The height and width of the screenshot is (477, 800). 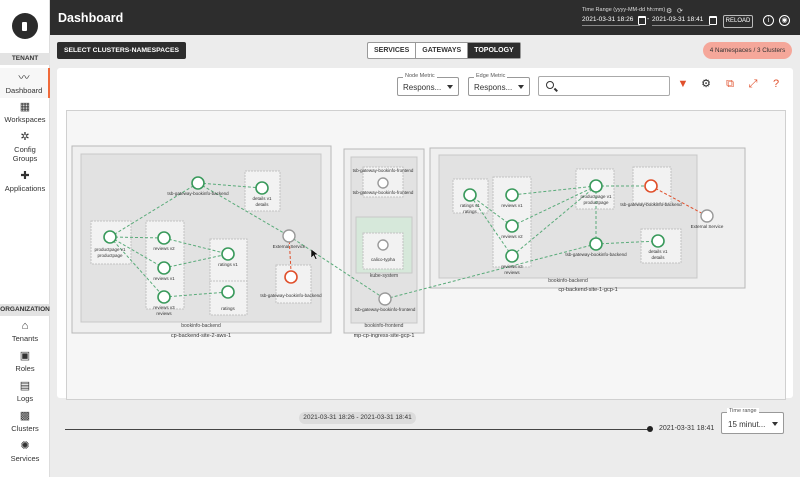 What do you see at coordinates (512, 226) in the screenshot?
I see `node-reviews-v2-gcp` at bounding box center [512, 226].